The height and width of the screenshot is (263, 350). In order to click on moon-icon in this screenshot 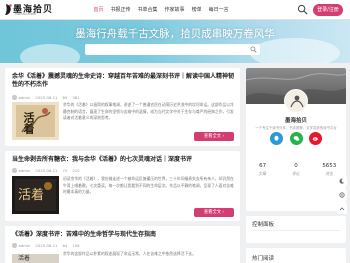, I will do `click(342, 181)`.